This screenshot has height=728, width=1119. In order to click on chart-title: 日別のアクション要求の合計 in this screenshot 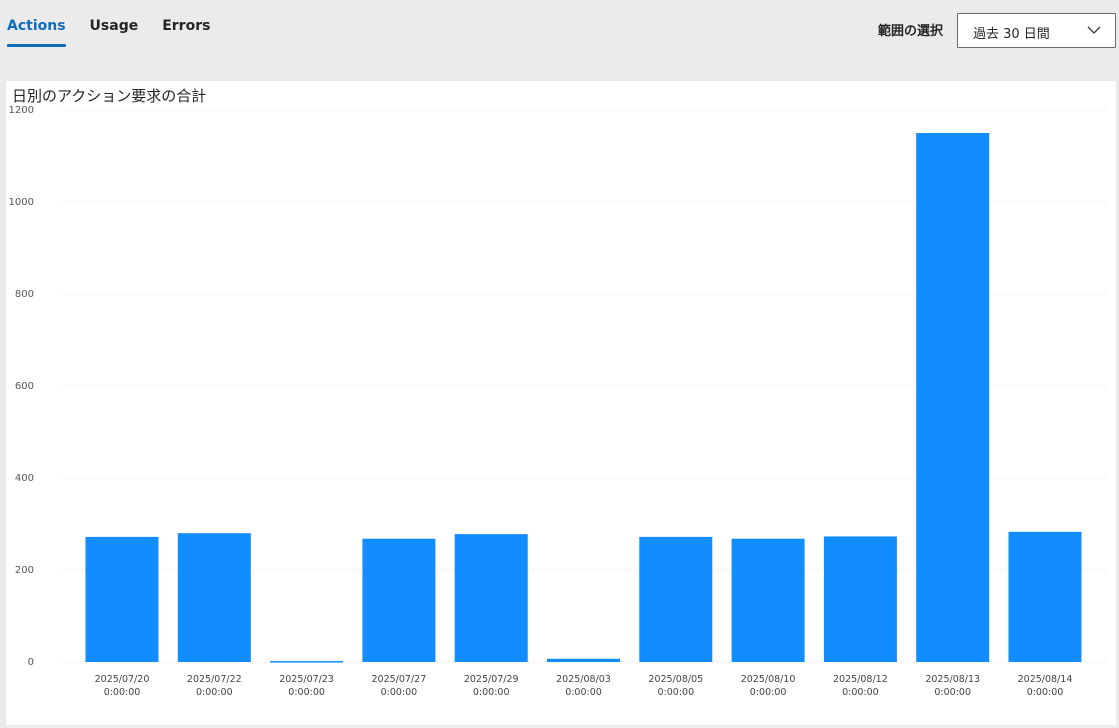, I will do `click(109, 96)`.